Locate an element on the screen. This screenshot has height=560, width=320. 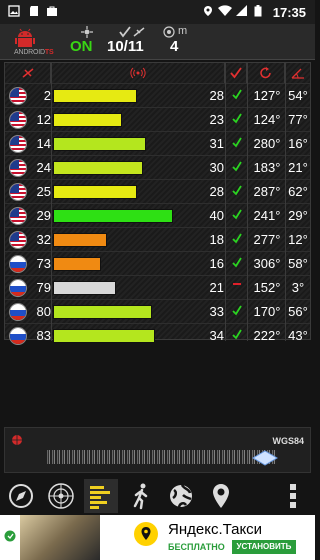
signal-snr: 23 is located at coordinates (216, 119).